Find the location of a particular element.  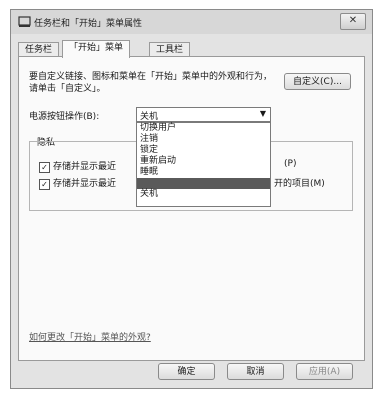

power-options-list: 切换用户 注销 锁定 重新启动 睡眠 关机 is located at coordinates (203, 164).